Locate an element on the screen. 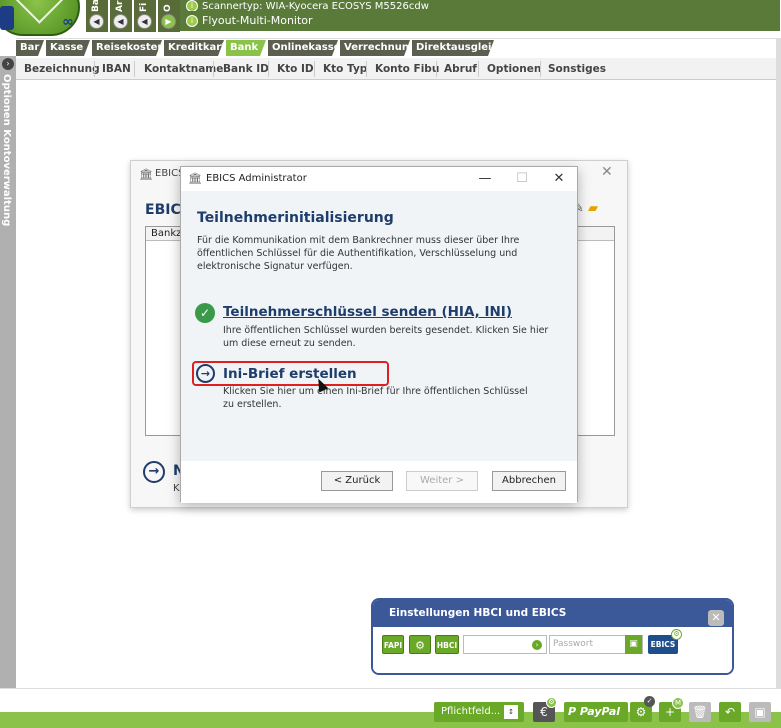 The height and width of the screenshot is (728, 781). folder-icon: ▰ is located at coordinates (593, 208).